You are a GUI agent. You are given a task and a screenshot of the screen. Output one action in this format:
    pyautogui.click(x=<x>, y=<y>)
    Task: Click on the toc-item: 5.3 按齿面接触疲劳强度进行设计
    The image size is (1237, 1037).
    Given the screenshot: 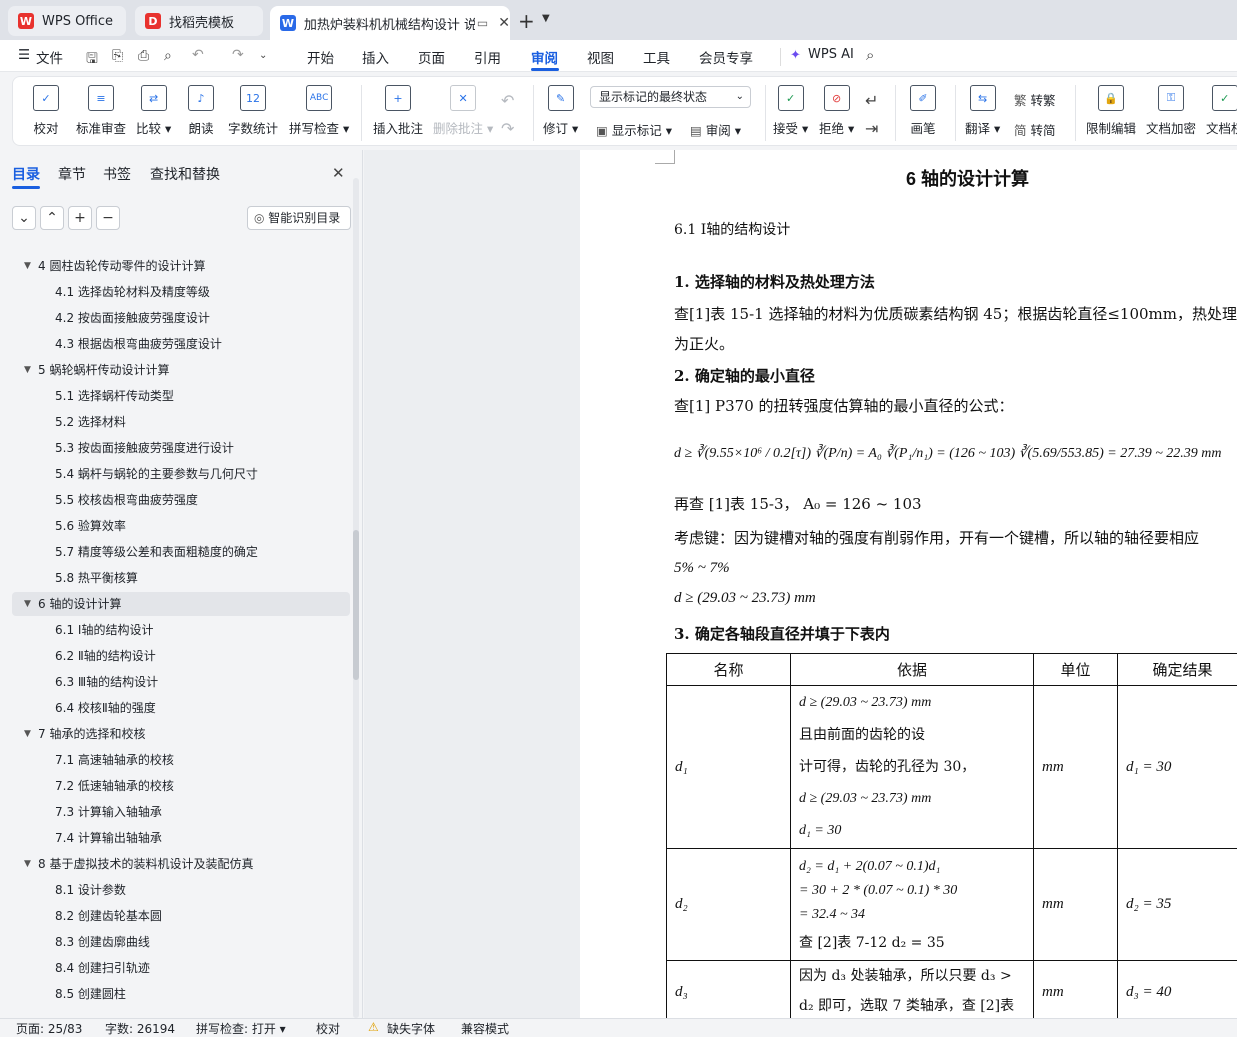 What is the action you would take?
    pyautogui.click(x=181, y=448)
    